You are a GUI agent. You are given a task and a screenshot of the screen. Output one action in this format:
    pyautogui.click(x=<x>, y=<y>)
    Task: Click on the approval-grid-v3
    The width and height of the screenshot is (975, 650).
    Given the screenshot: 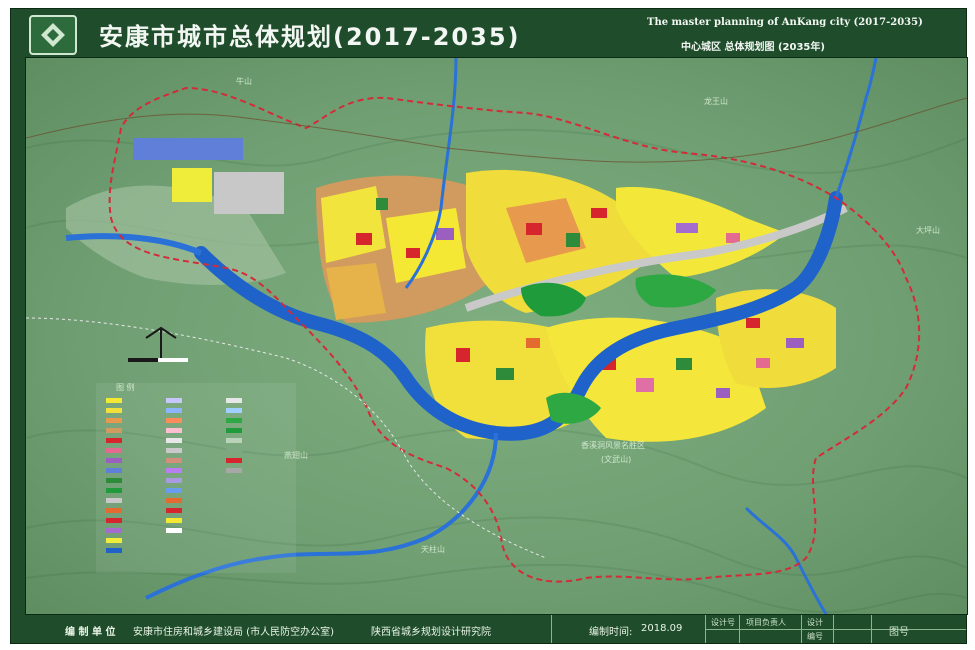 What is the action you would take?
    pyautogui.click(x=833, y=629)
    